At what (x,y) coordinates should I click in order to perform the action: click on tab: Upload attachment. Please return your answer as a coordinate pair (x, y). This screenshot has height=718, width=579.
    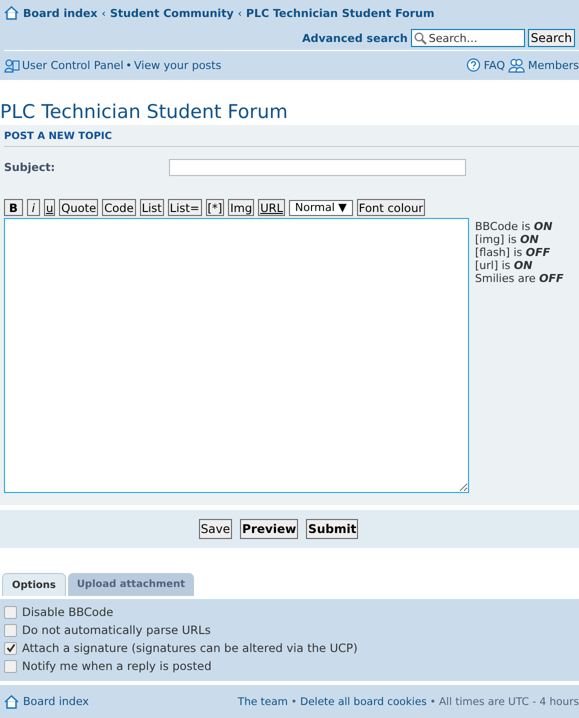
    Looking at the image, I should click on (131, 584).